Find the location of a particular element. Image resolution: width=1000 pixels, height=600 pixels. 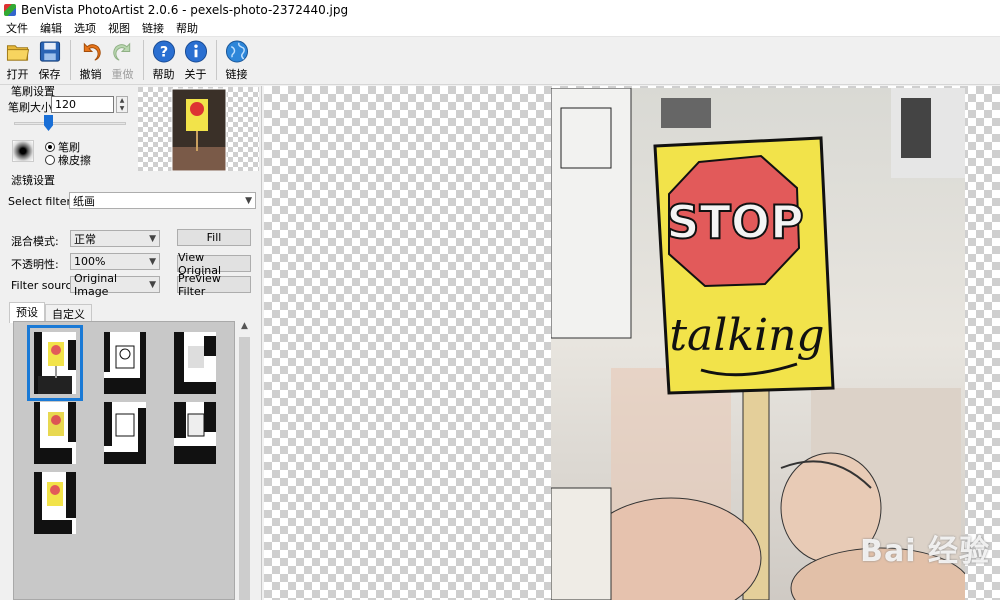

menu-bar: 文件 编辑 选项 视图 链接 帮助 is located at coordinates (500, 28).